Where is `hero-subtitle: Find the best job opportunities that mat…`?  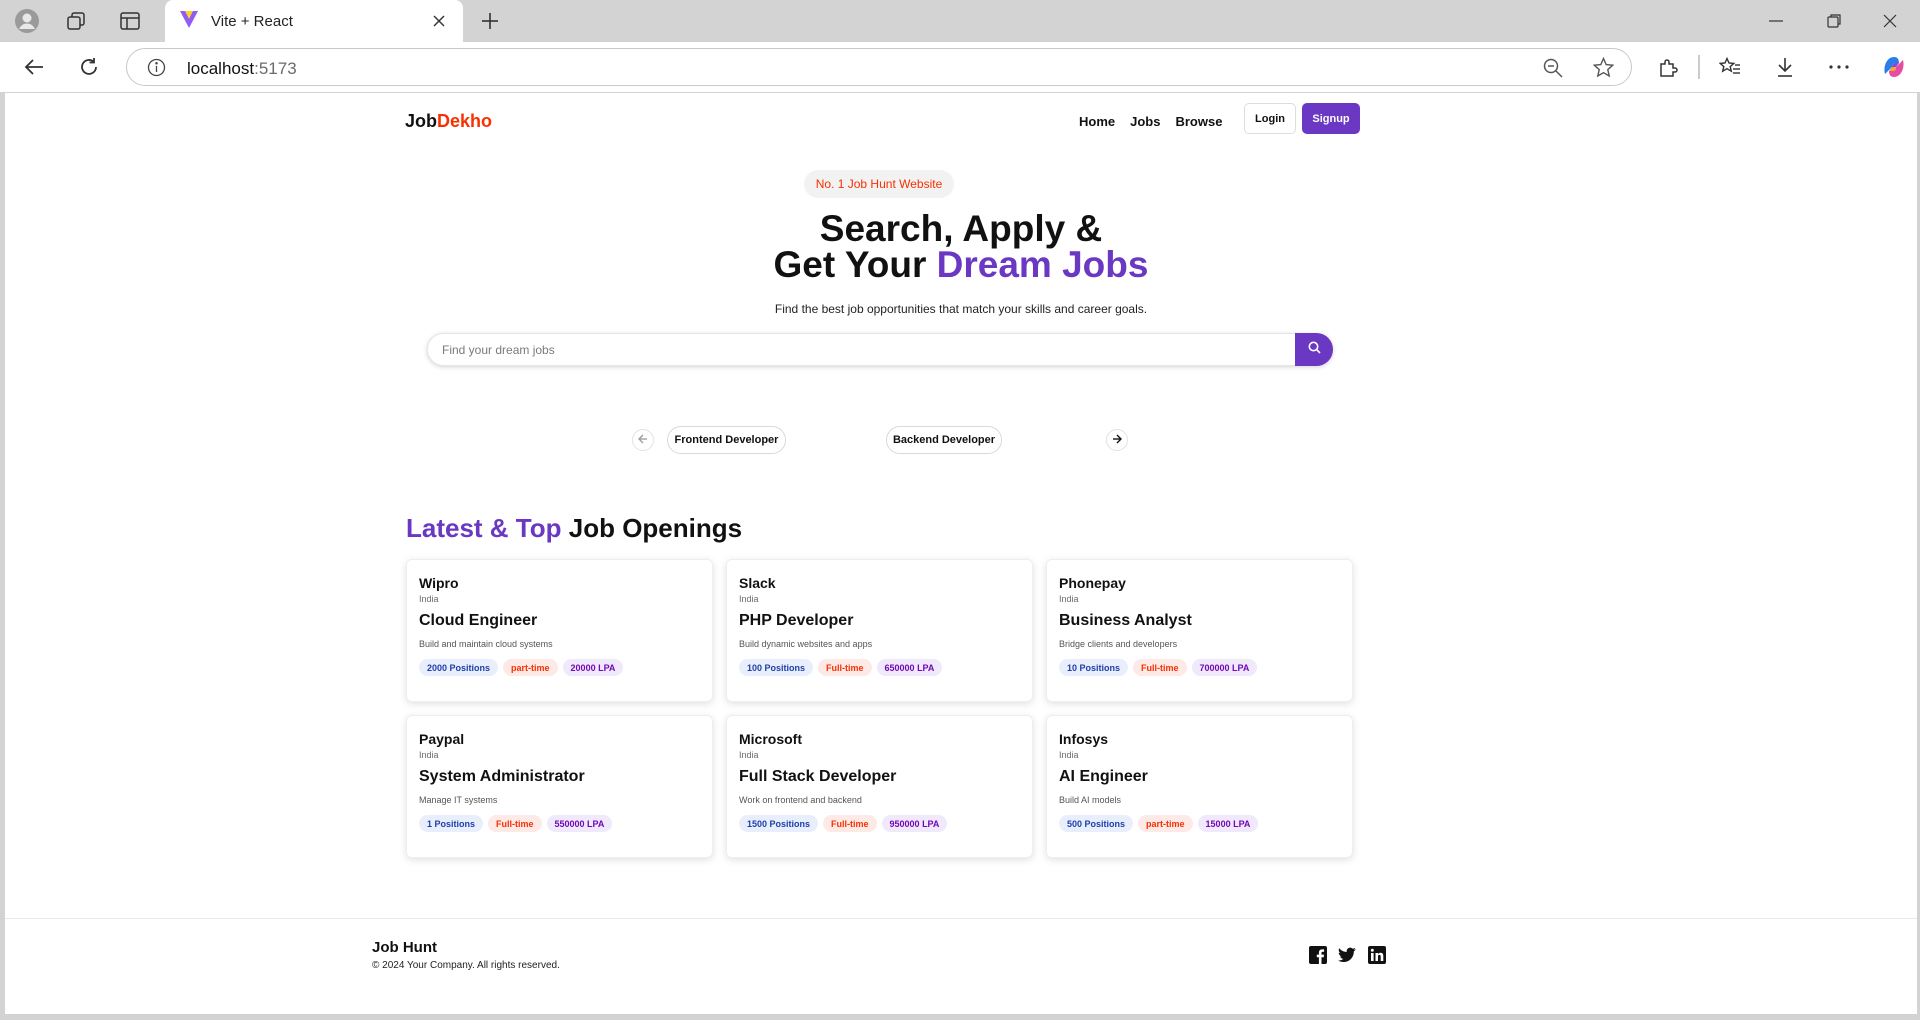
hero-subtitle: Find the best job opportunities that mat… is located at coordinates (961, 309).